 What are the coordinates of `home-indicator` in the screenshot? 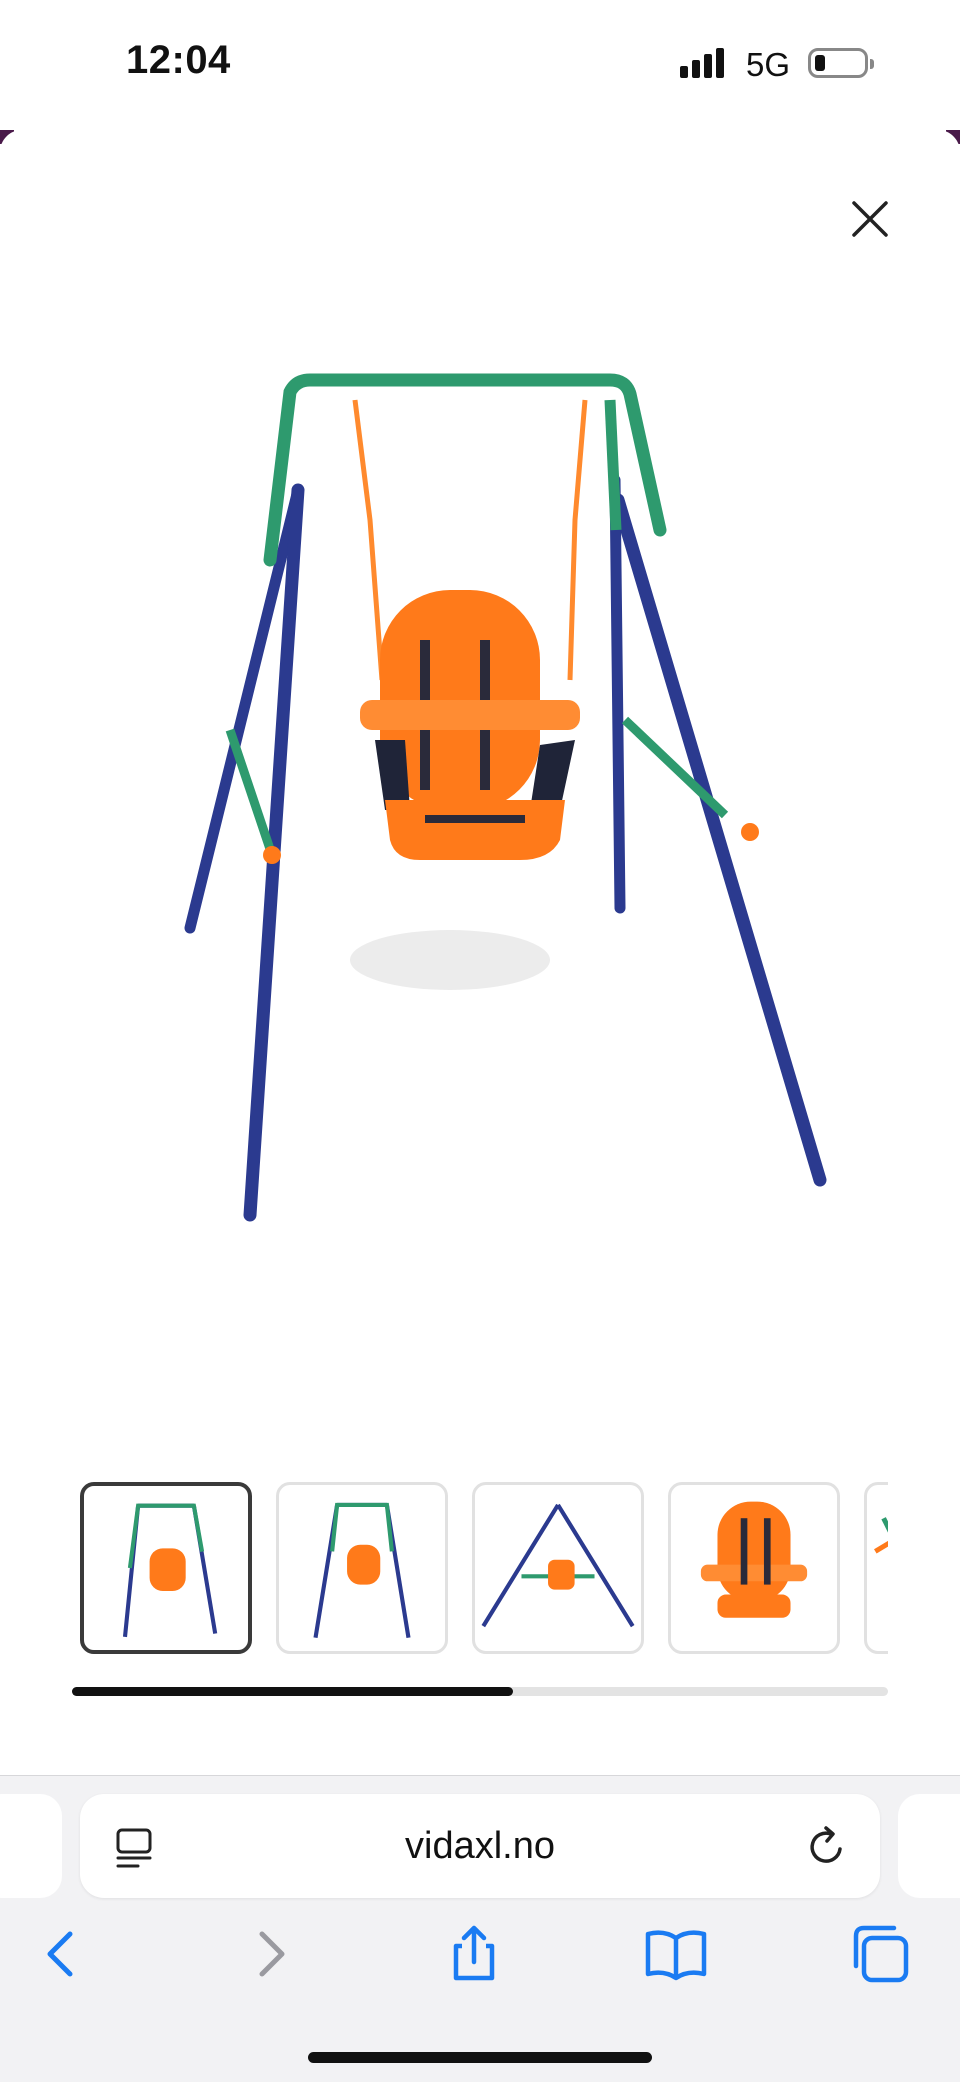 It's located at (480, 2057).